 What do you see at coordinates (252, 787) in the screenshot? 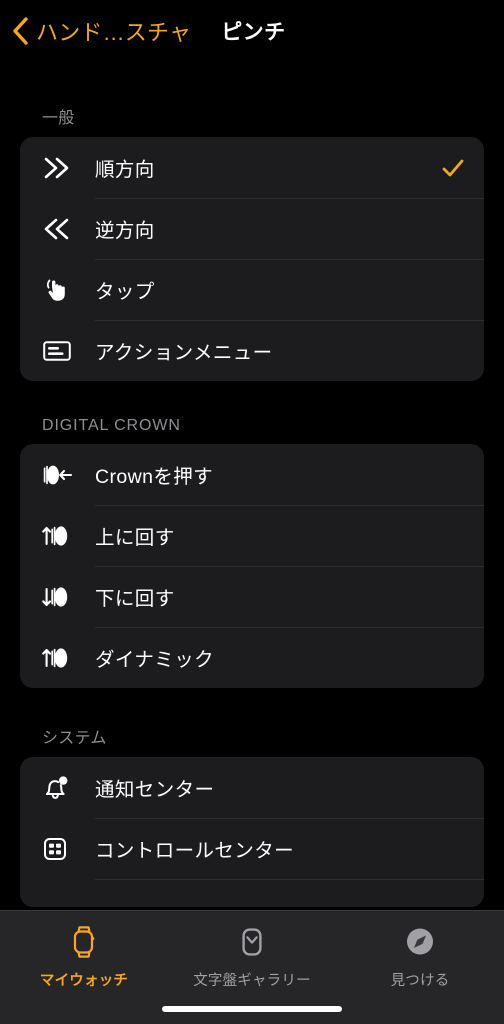
I see `row-notification-center: 通知センター` at bounding box center [252, 787].